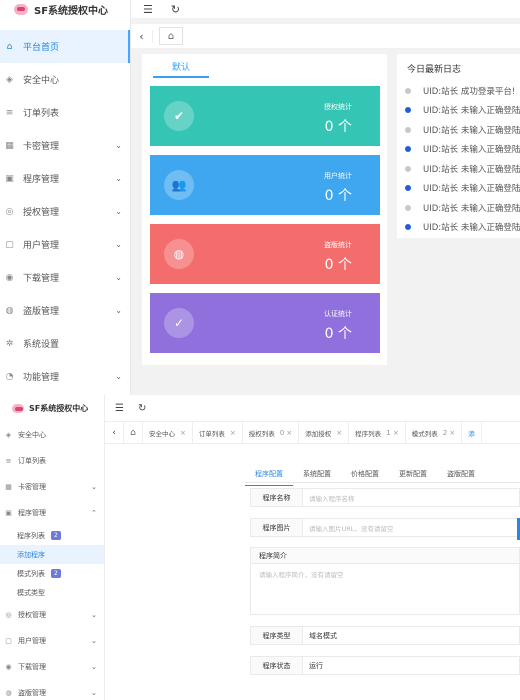 The width and height of the screenshot is (520, 700). I want to click on sidebar-item-label: 程序管理, so click(41, 180).